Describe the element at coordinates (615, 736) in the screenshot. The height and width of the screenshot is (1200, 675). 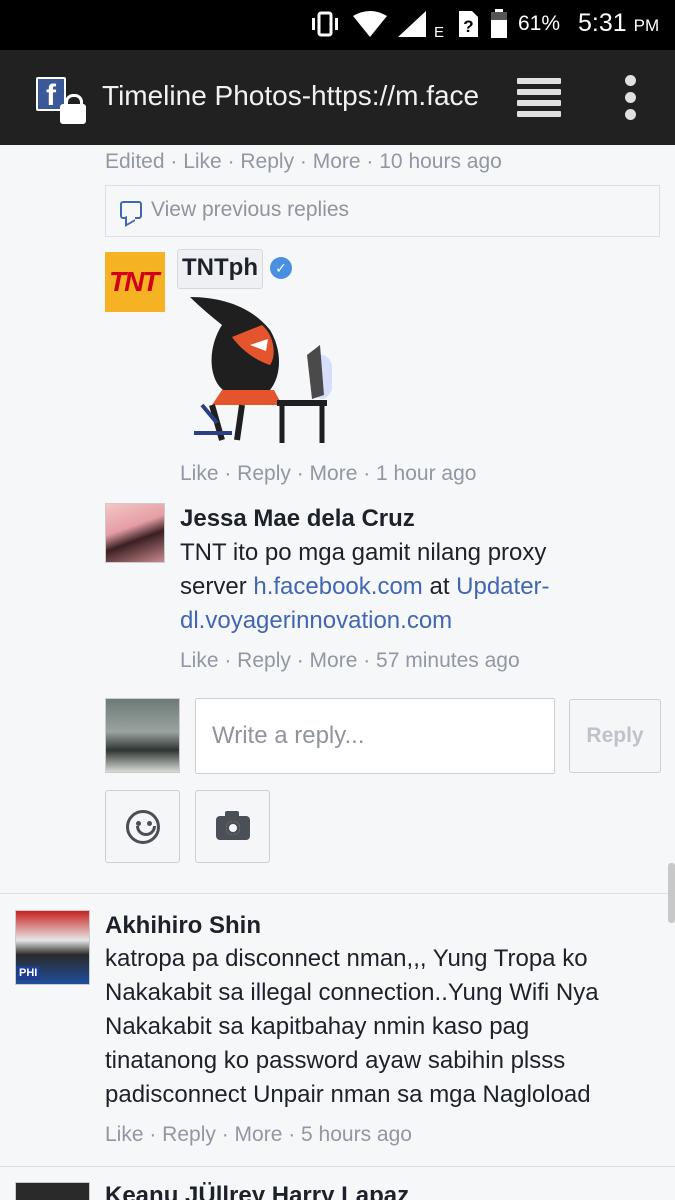
I see `reply-button: Reply` at that location.